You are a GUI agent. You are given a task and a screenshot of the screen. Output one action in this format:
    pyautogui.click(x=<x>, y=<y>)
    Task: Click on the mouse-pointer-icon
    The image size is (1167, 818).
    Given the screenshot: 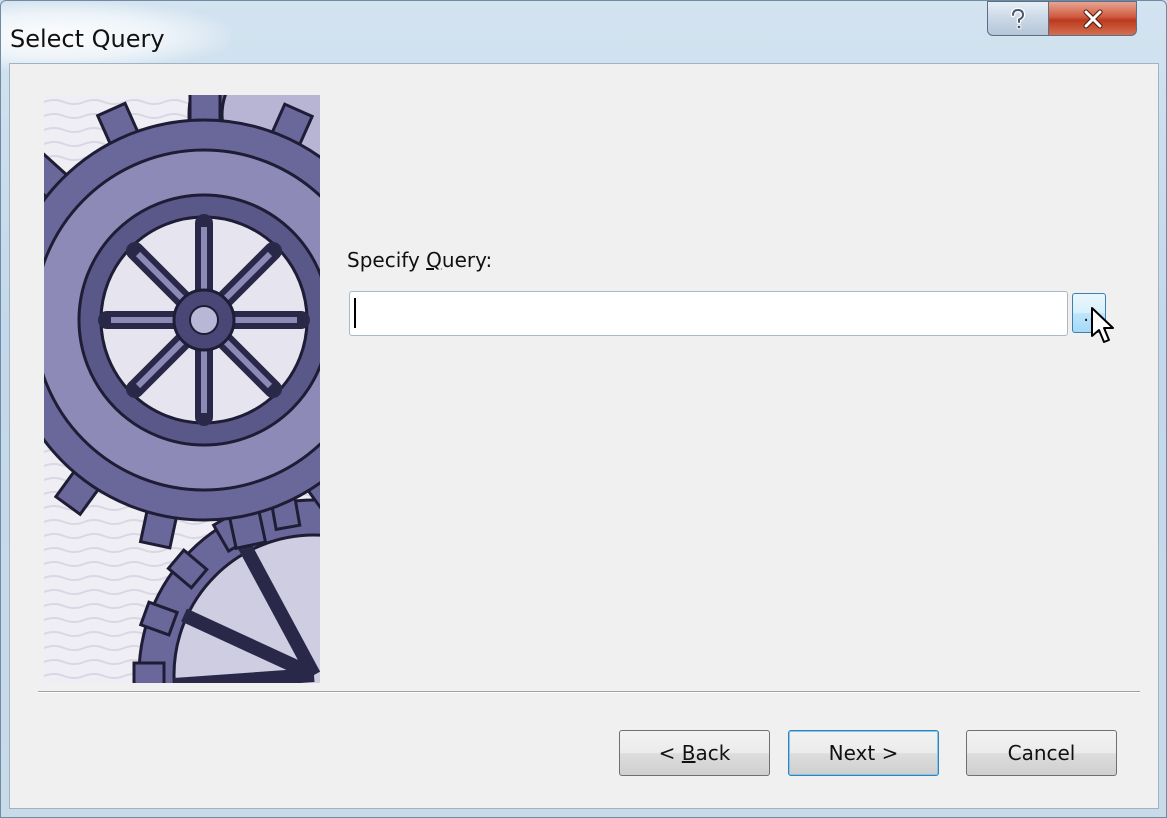 What is the action you would take?
    pyautogui.click(x=1102, y=325)
    